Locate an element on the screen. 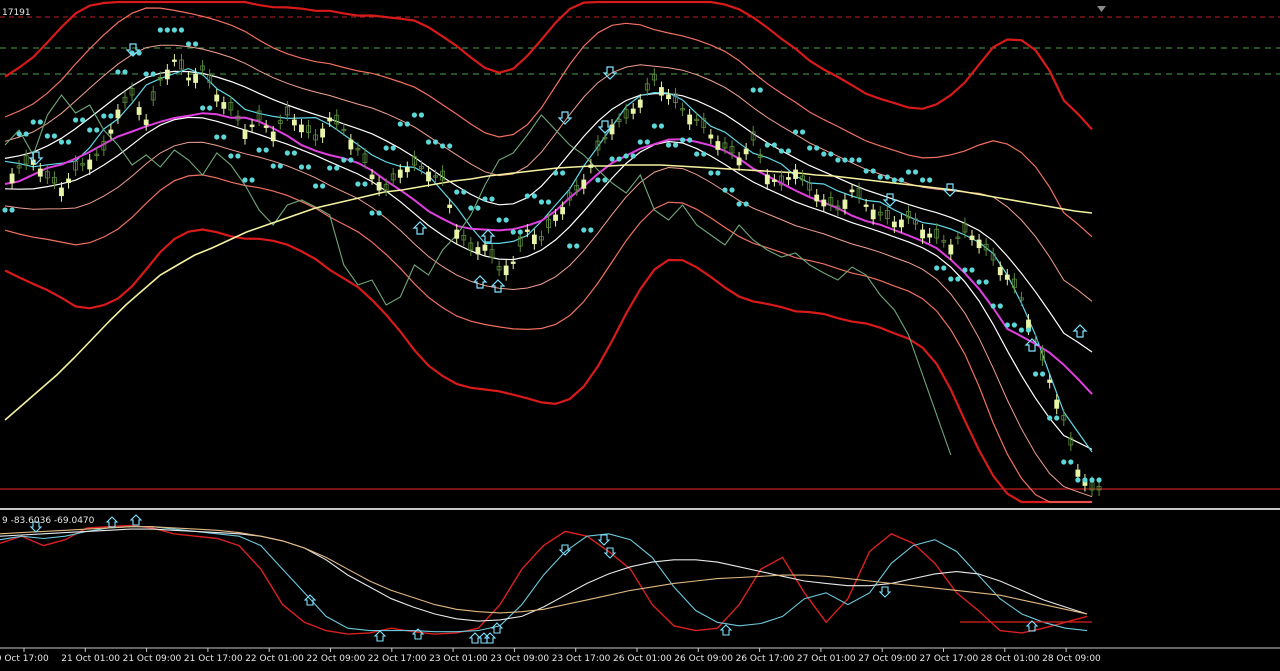 The width and height of the screenshot is (1280, 671). x-tick-label: 22 Oct 01:00 is located at coordinates (274, 659).